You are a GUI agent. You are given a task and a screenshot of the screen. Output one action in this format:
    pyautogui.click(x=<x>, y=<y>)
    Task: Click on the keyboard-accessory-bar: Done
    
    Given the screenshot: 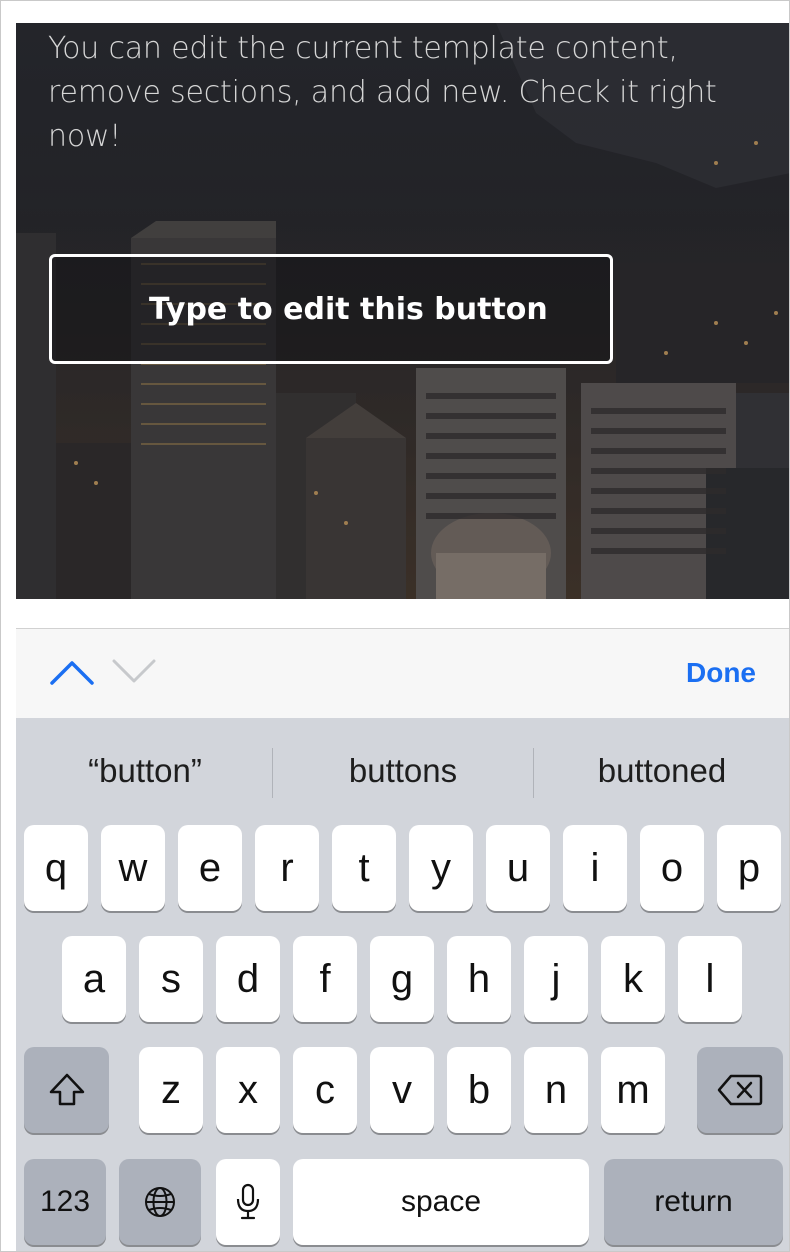 What is the action you would take?
    pyautogui.click(x=402, y=673)
    